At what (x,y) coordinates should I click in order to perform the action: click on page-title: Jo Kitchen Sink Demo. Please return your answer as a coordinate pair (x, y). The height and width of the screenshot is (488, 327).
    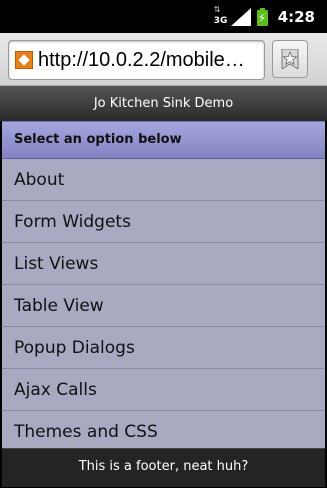
    Looking at the image, I should click on (163, 103).